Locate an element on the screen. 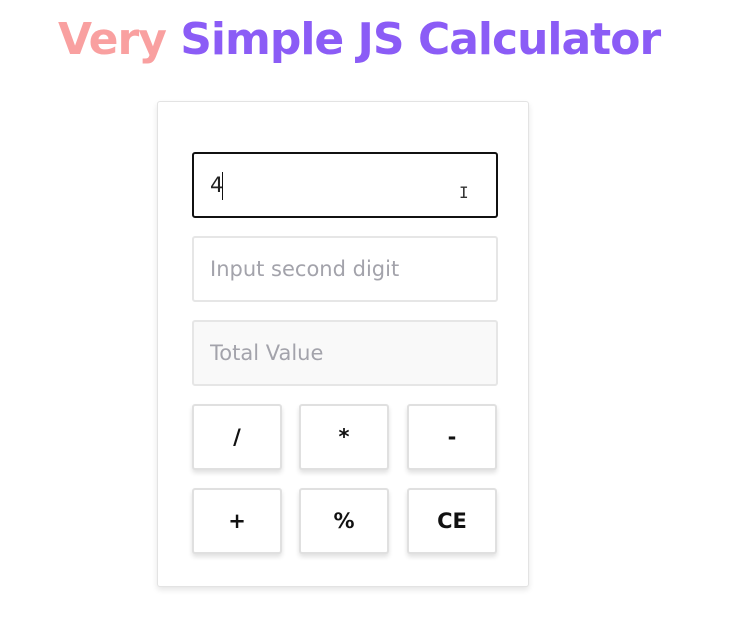  second-digit-input is located at coordinates (345, 269).